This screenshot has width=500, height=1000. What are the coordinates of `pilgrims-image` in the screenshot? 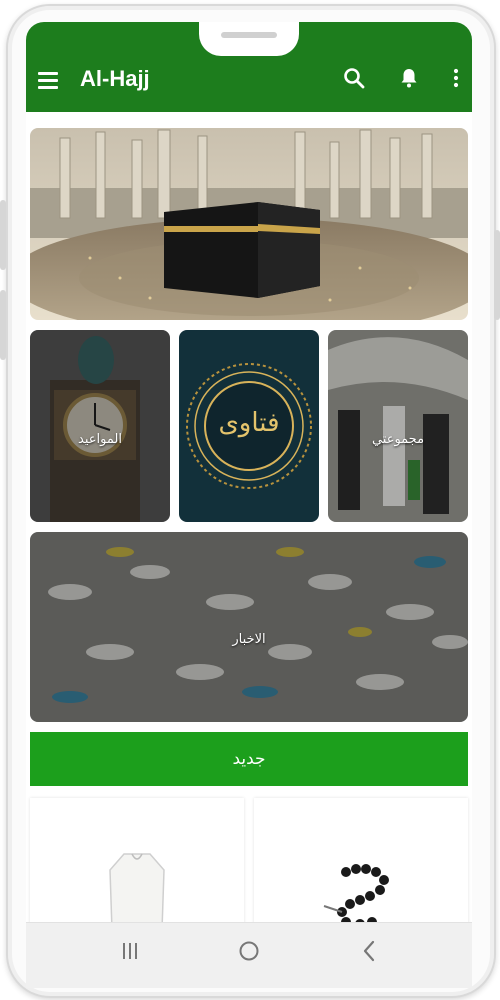 It's located at (398, 426).